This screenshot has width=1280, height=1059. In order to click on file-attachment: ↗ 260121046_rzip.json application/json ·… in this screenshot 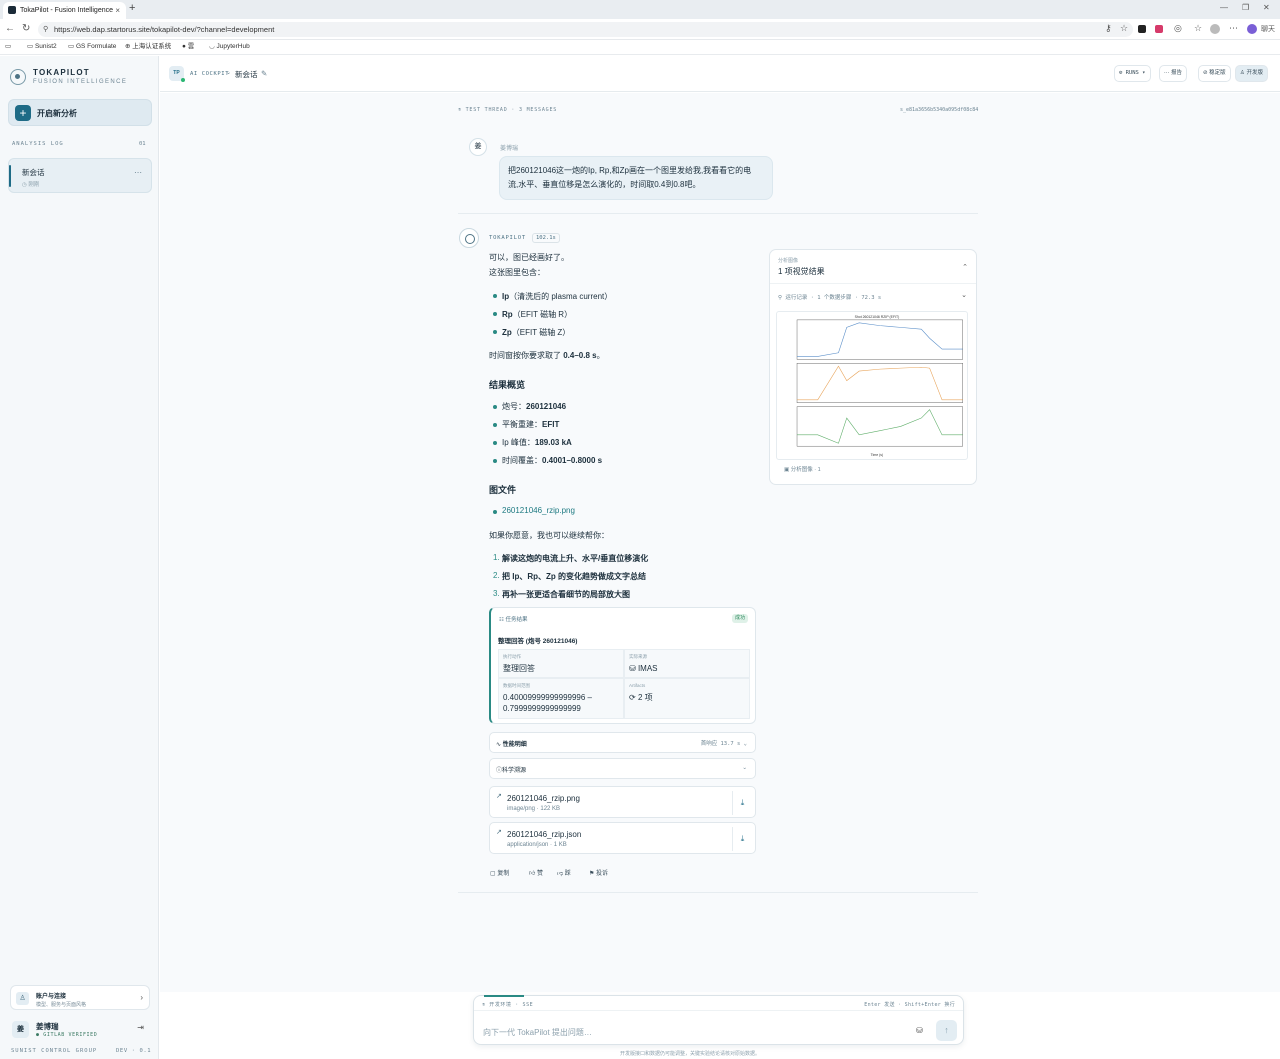, I will do `click(622, 838)`.